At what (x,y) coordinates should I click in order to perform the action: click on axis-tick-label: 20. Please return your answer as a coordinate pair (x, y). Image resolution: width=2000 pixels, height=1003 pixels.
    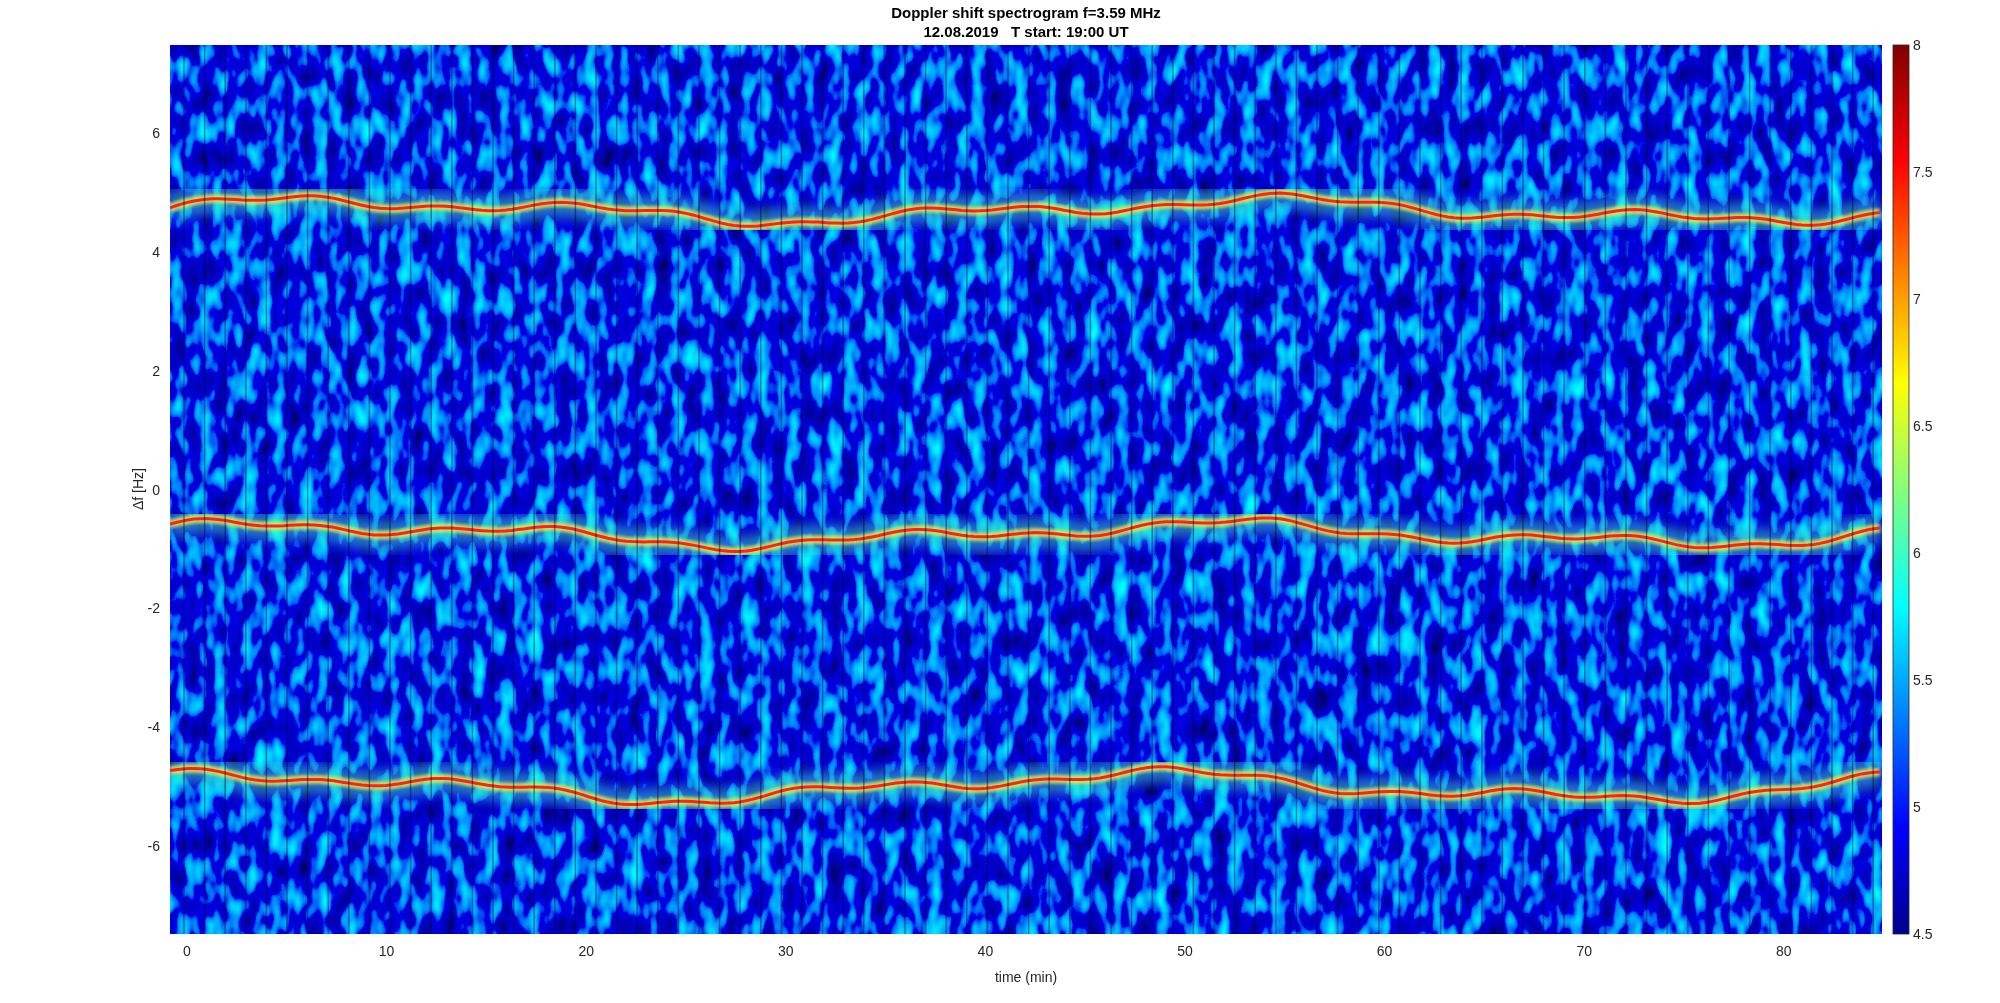
    Looking at the image, I should click on (586, 951).